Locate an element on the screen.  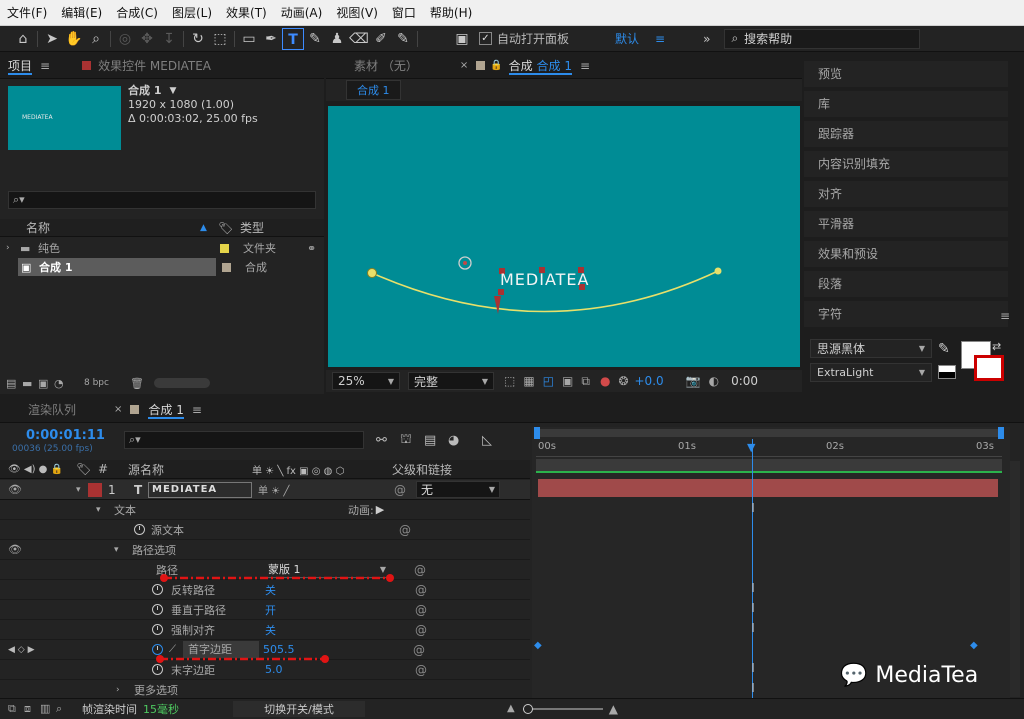
menu-help: 帮助(H) is located at coordinates (451, 13).